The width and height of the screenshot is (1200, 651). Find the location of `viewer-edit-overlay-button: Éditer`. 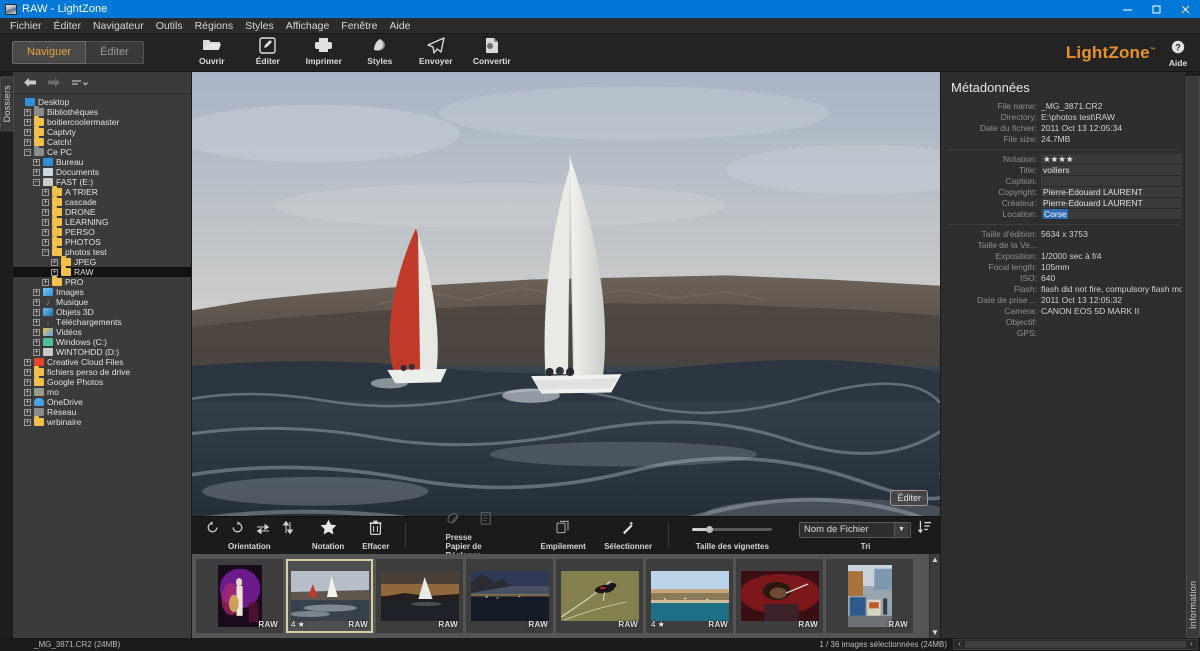

viewer-edit-overlay-button: Éditer is located at coordinates (909, 498).